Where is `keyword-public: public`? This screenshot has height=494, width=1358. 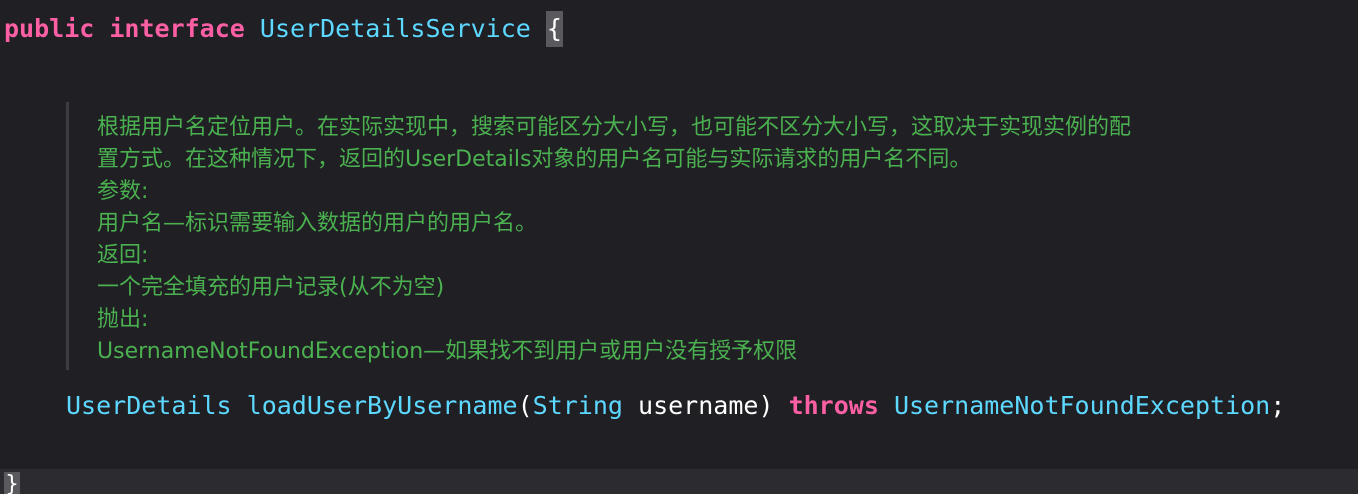 keyword-public: public is located at coordinates (49, 28).